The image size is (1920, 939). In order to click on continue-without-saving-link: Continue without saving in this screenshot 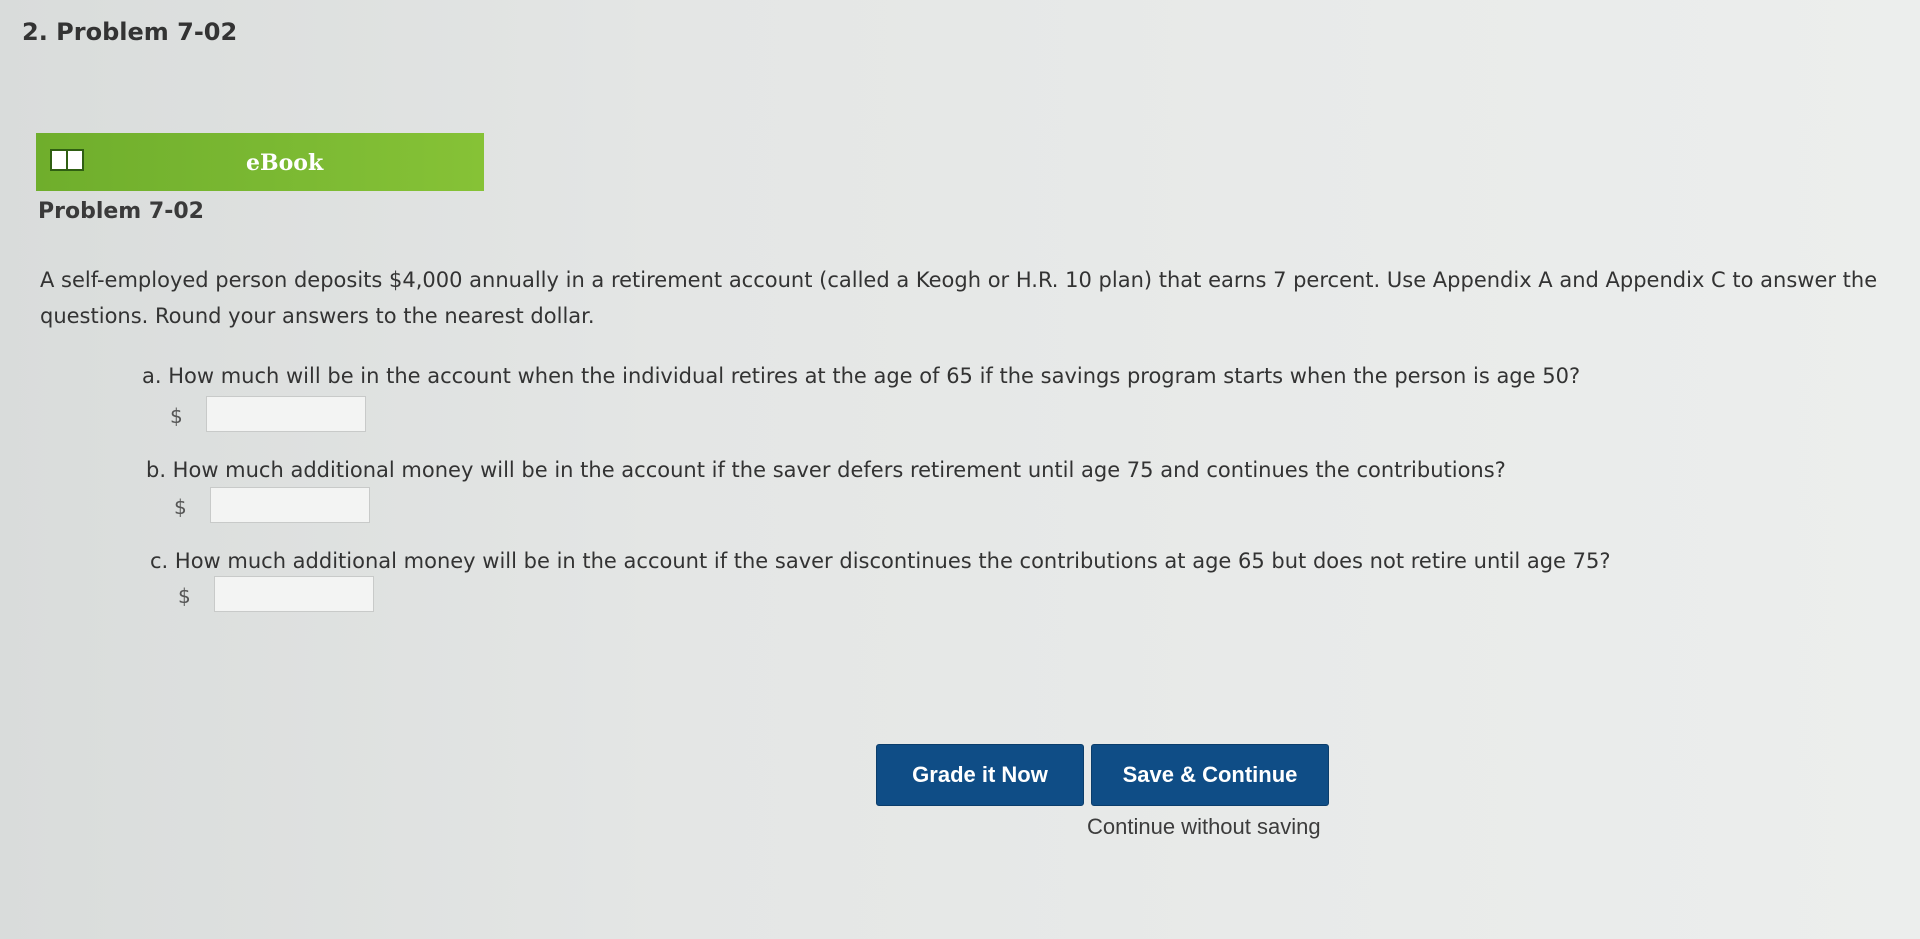, I will do `click(1204, 827)`.